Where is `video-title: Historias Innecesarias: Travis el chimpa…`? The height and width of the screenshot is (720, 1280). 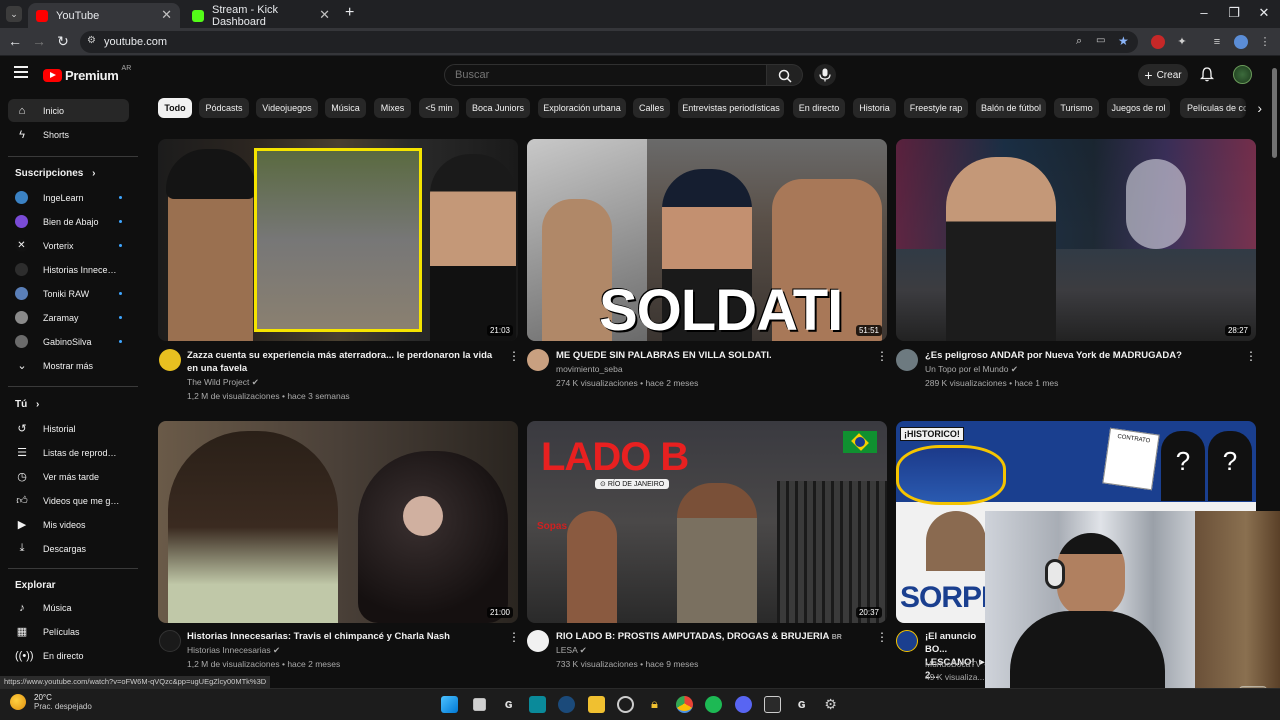 video-title: Historias Innecesarias: Travis el chimpa… is located at coordinates (342, 636).